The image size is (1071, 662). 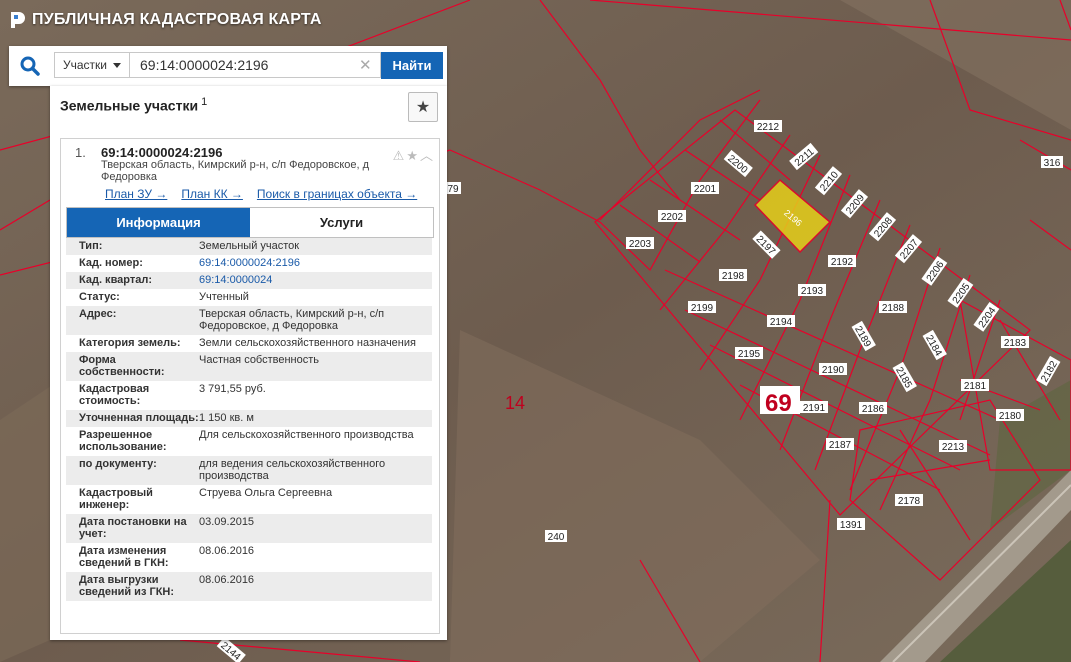 What do you see at coordinates (227, 522) in the screenshot?
I see `field-value: 03.09.2015` at bounding box center [227, 522].